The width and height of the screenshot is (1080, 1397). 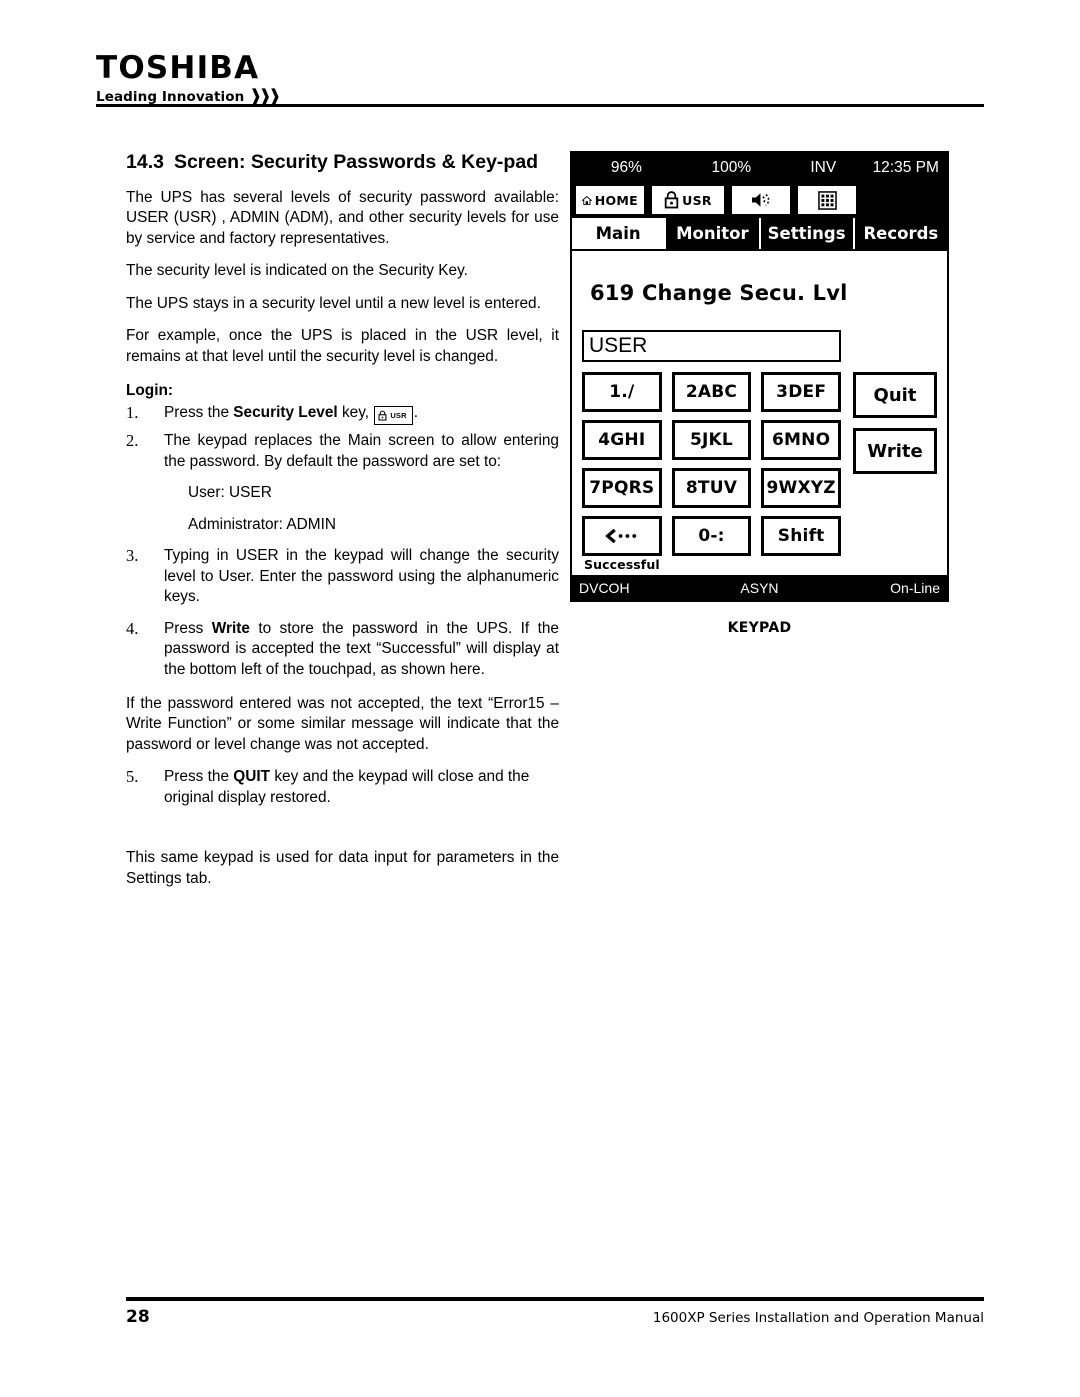 What do you see at coordinates (697, 200) in the screenshot?
I see `security-level-button-label: USR` at bounding box center [697, 200].